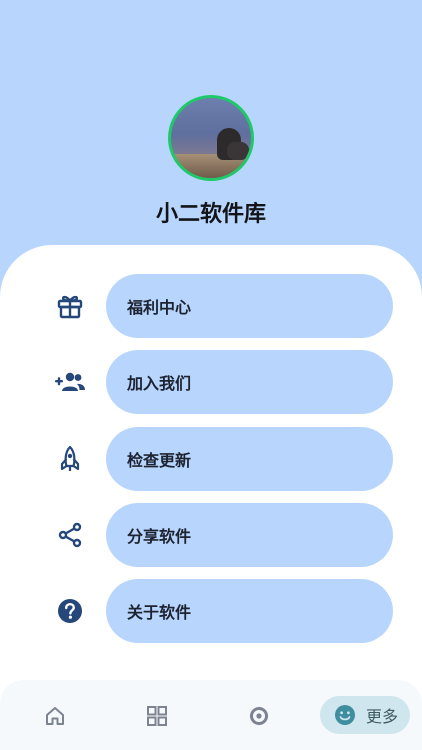  Describe the element at coordinates (70, 611) in the screenshot. I see `help-icon` at that location.